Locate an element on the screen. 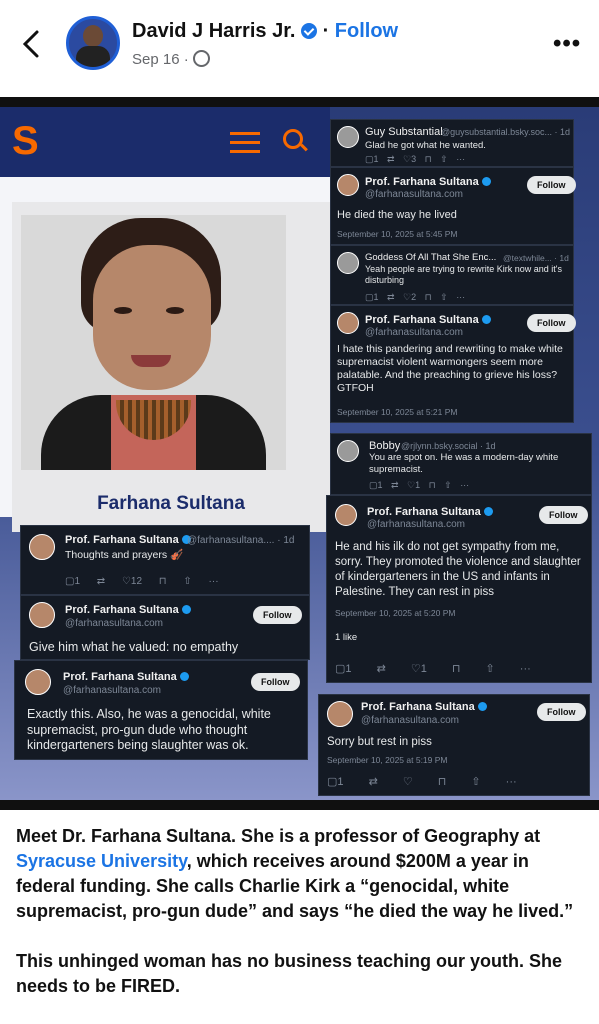 The width and height of the screenshot is (599, 1024). search-icon is located at coordinates (293, 139).